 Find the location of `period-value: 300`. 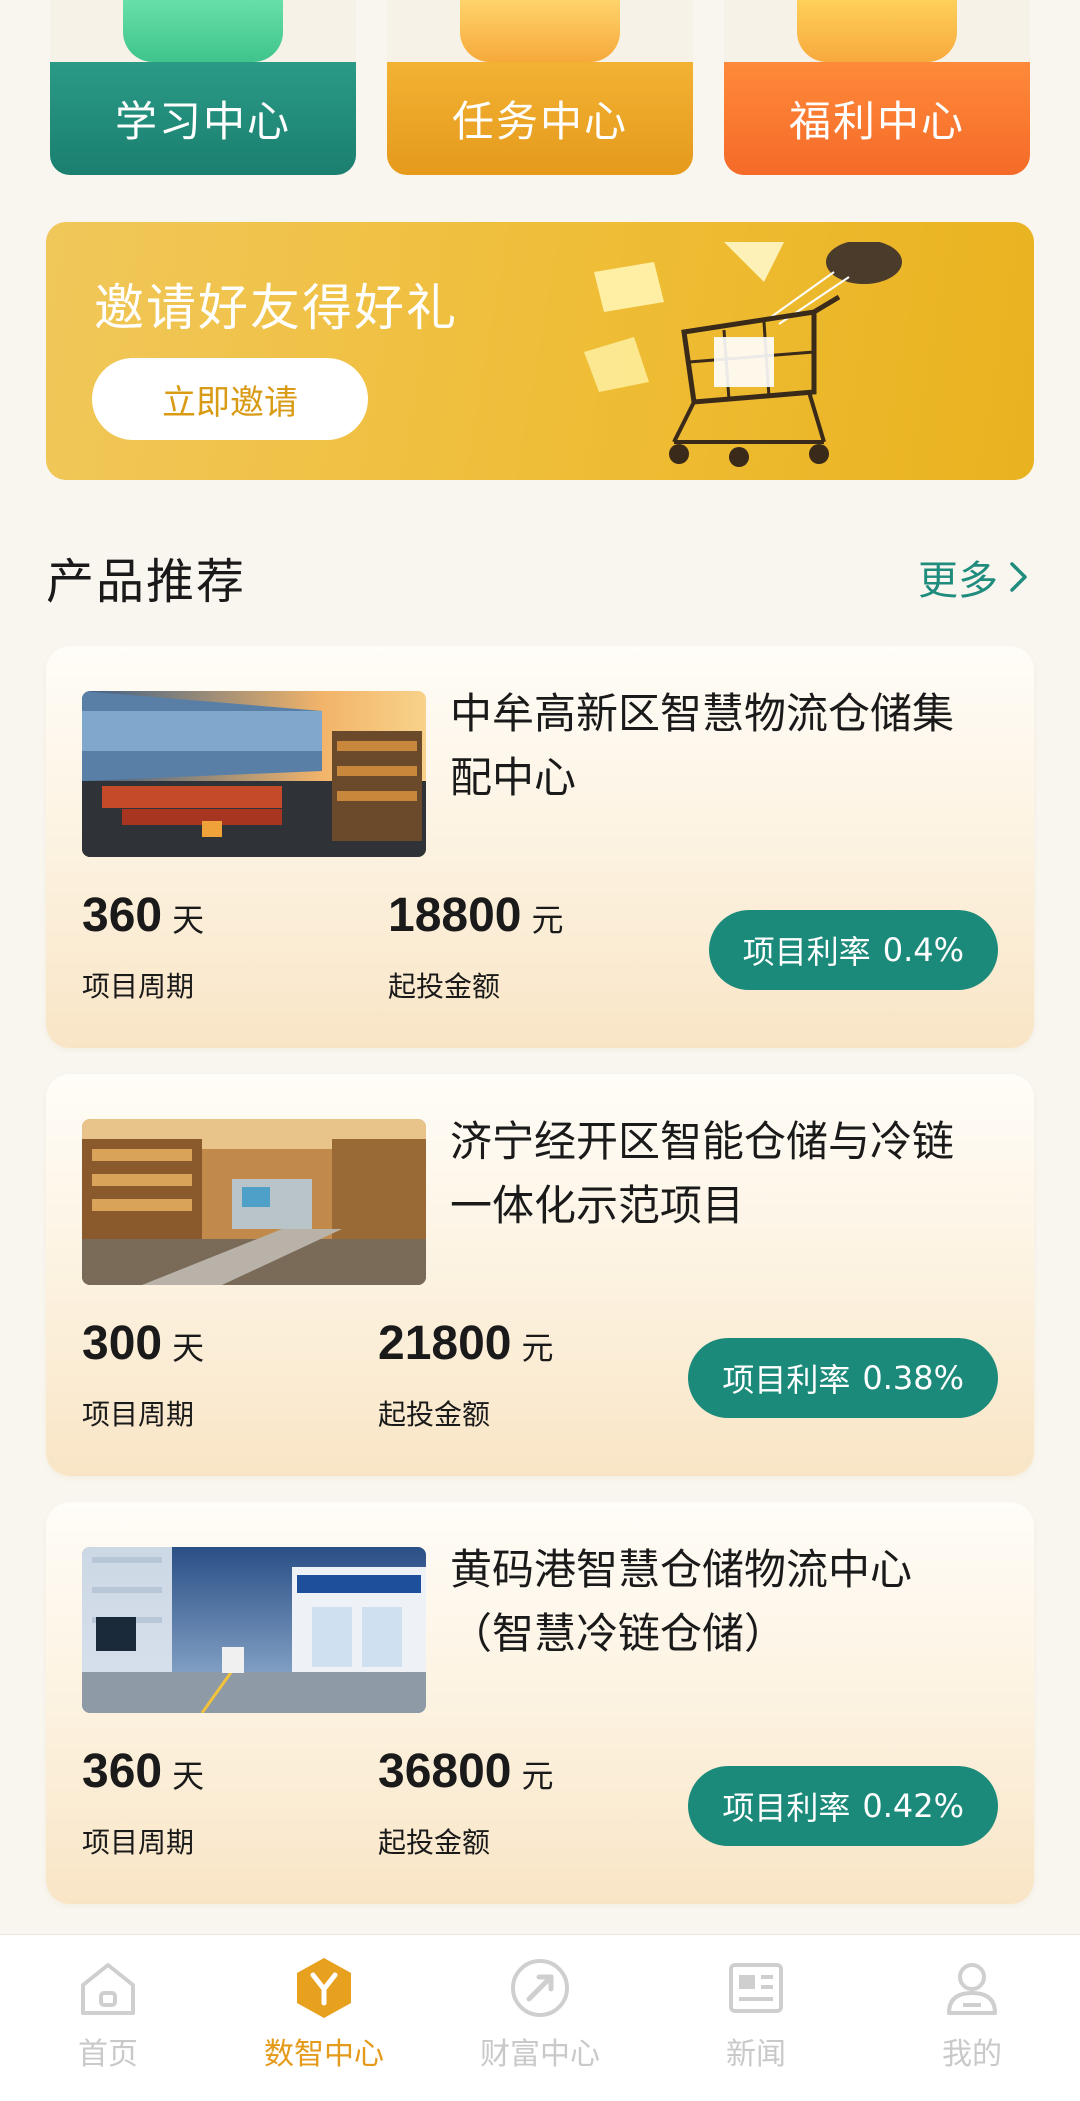

period-value: 300 is located at coordinates (122, 1343).